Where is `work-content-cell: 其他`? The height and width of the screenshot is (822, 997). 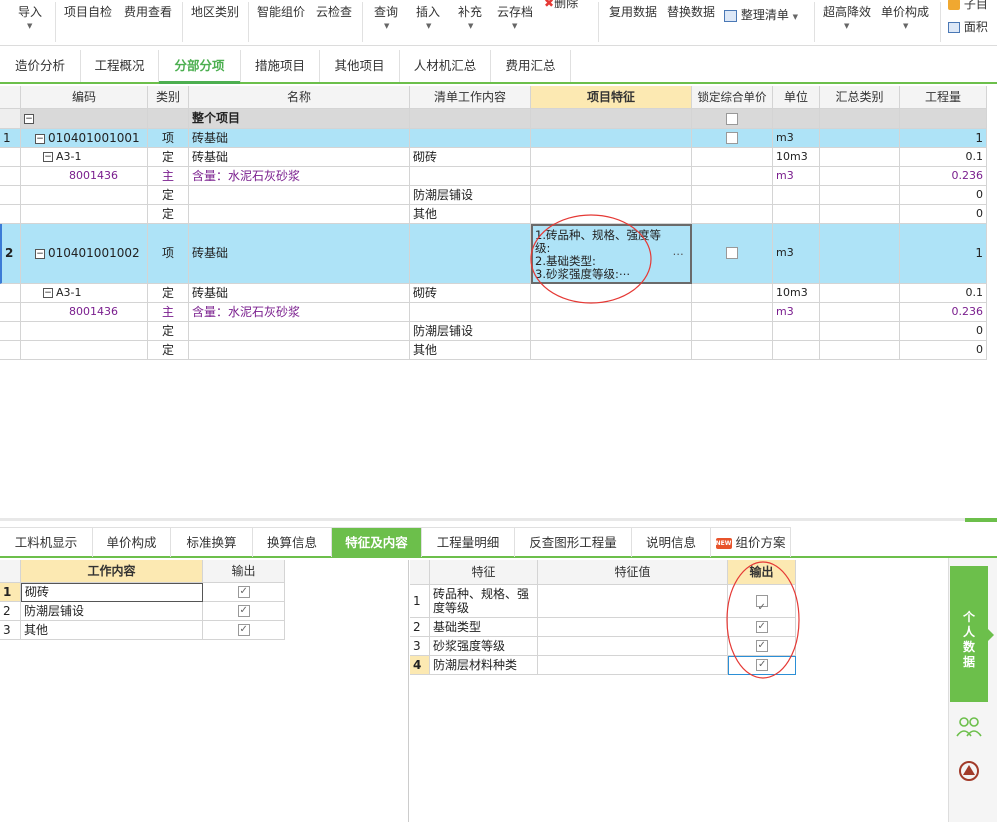
work-content-cell: 其他 is located at coordinates (470, 350).